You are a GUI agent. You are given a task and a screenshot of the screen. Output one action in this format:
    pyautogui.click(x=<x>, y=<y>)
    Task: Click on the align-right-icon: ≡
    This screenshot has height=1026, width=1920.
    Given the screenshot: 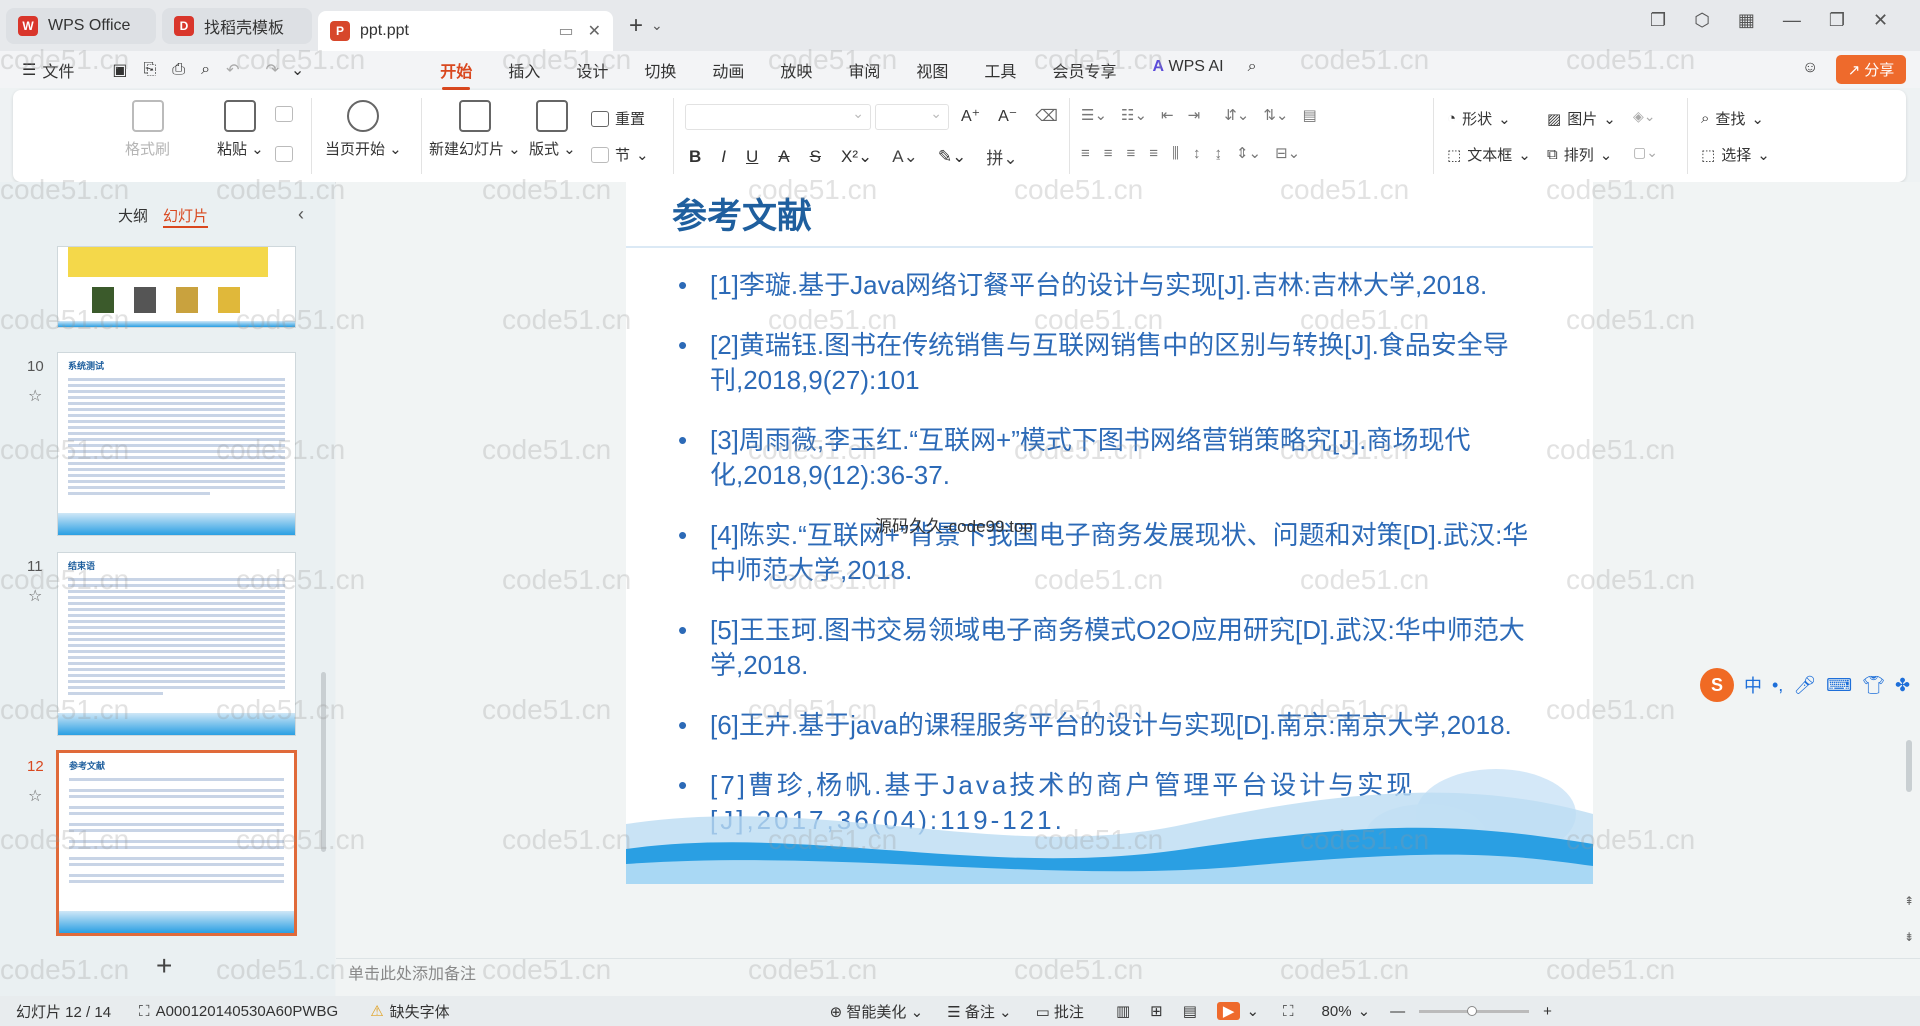 What is the action you would take?
    pyautogui.click(x=1131, y=153)
    